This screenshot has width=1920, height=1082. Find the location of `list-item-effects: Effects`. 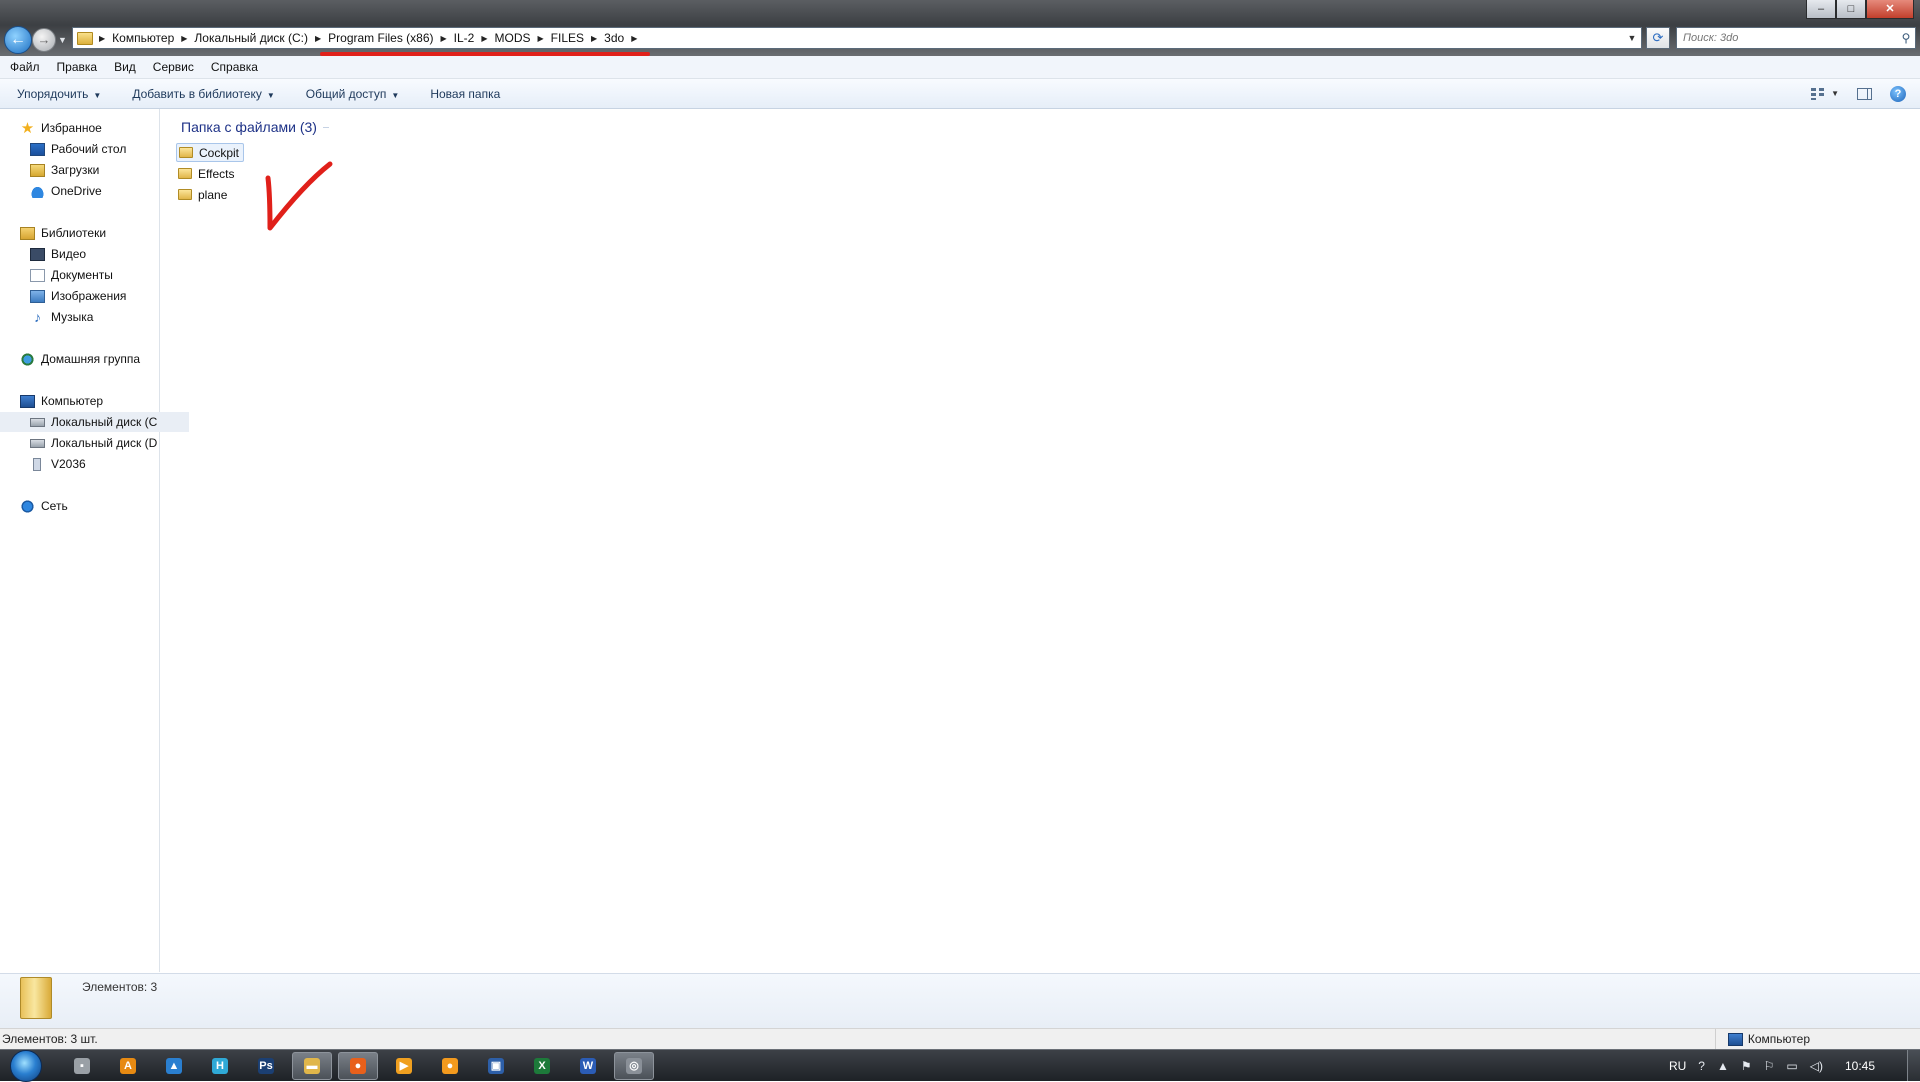

list-item-effects: Effects is located at coordinates (207, 173).